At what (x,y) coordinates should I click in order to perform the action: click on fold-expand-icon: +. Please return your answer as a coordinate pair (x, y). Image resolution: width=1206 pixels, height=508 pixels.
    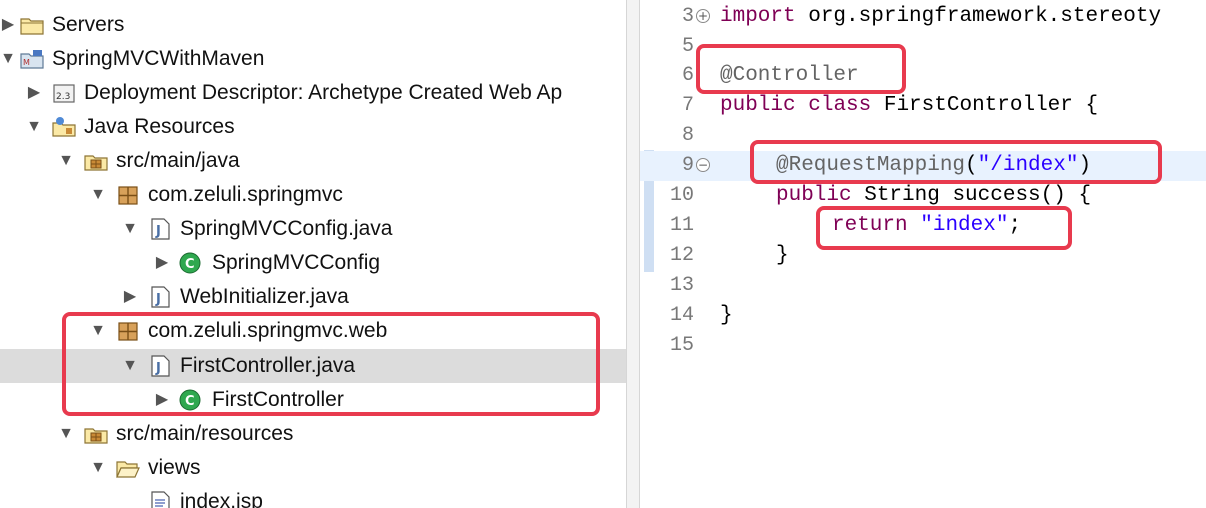
    Looking at the image, I should click on (703, 16).